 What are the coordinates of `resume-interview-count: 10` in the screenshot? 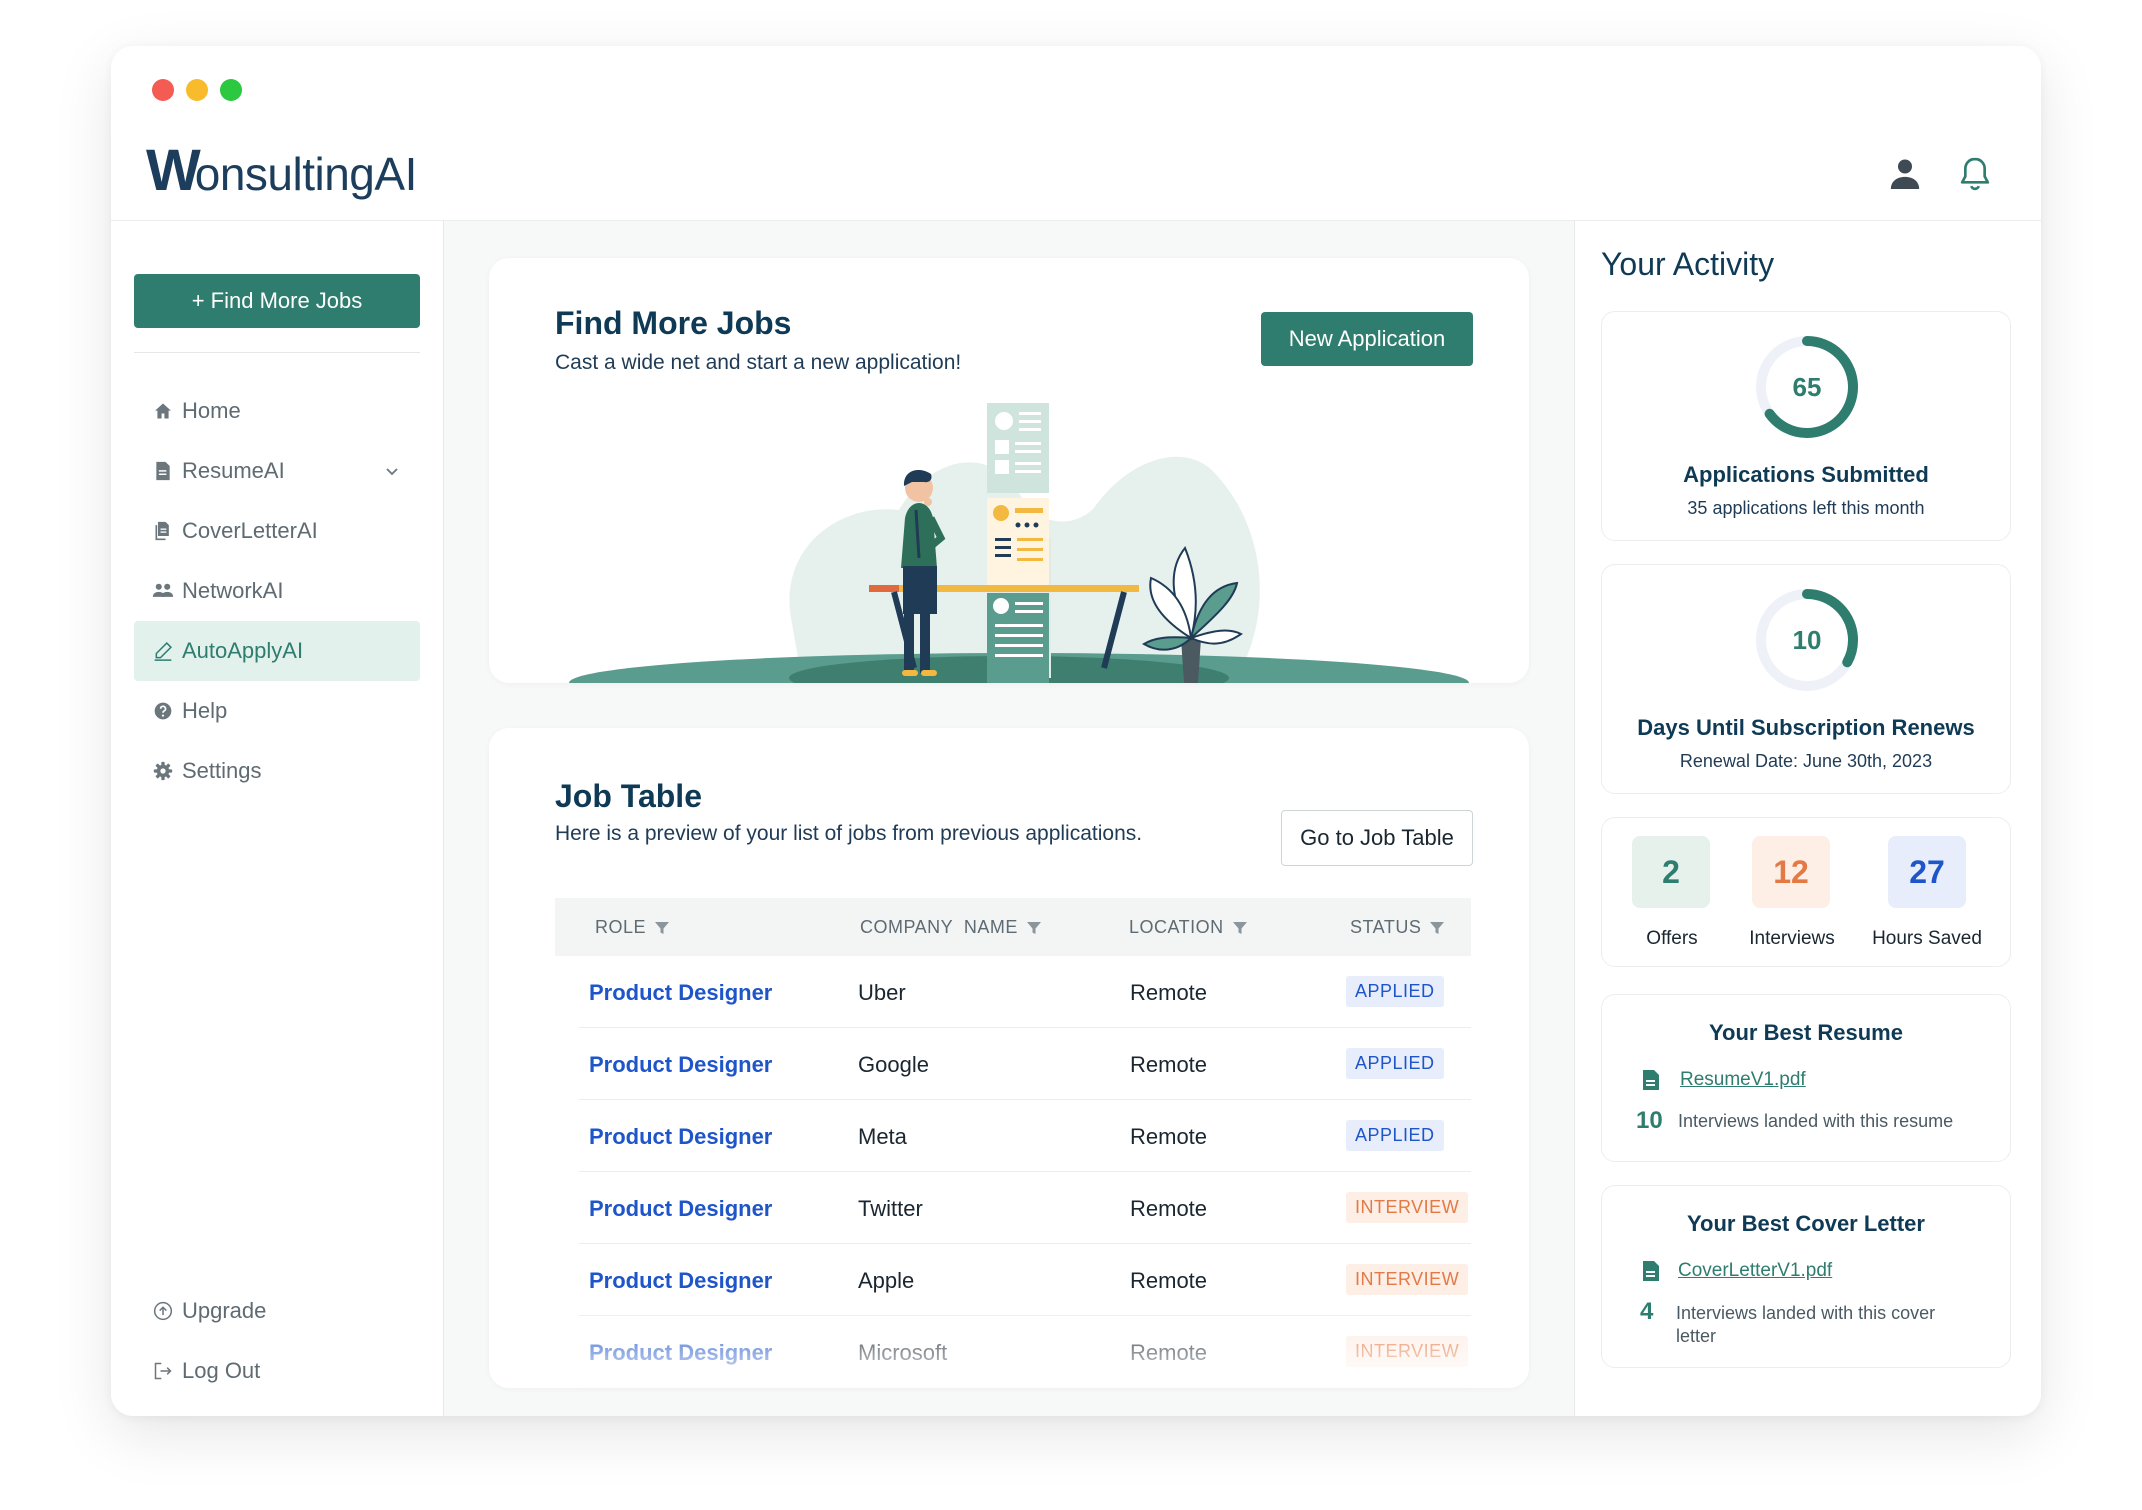 It's located at (1649, 1120).